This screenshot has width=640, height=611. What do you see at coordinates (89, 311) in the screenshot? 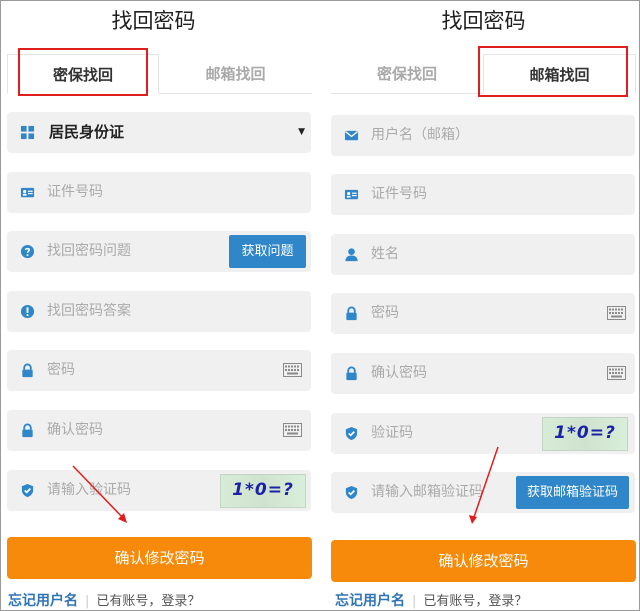
I see `security-answer-placeholder: 找回密码答案` at bounding box center [89, 311].